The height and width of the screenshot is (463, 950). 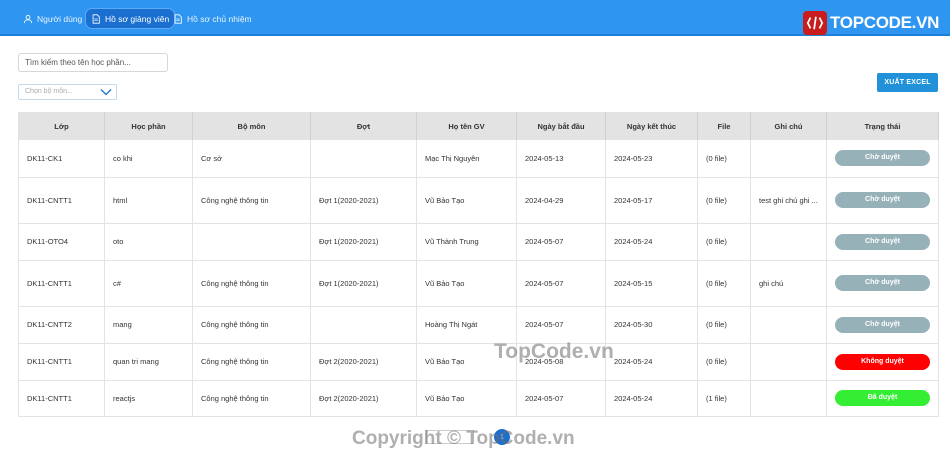 I want to click on cell-end-date: 2024-05-30, so click(x=651, y=325).